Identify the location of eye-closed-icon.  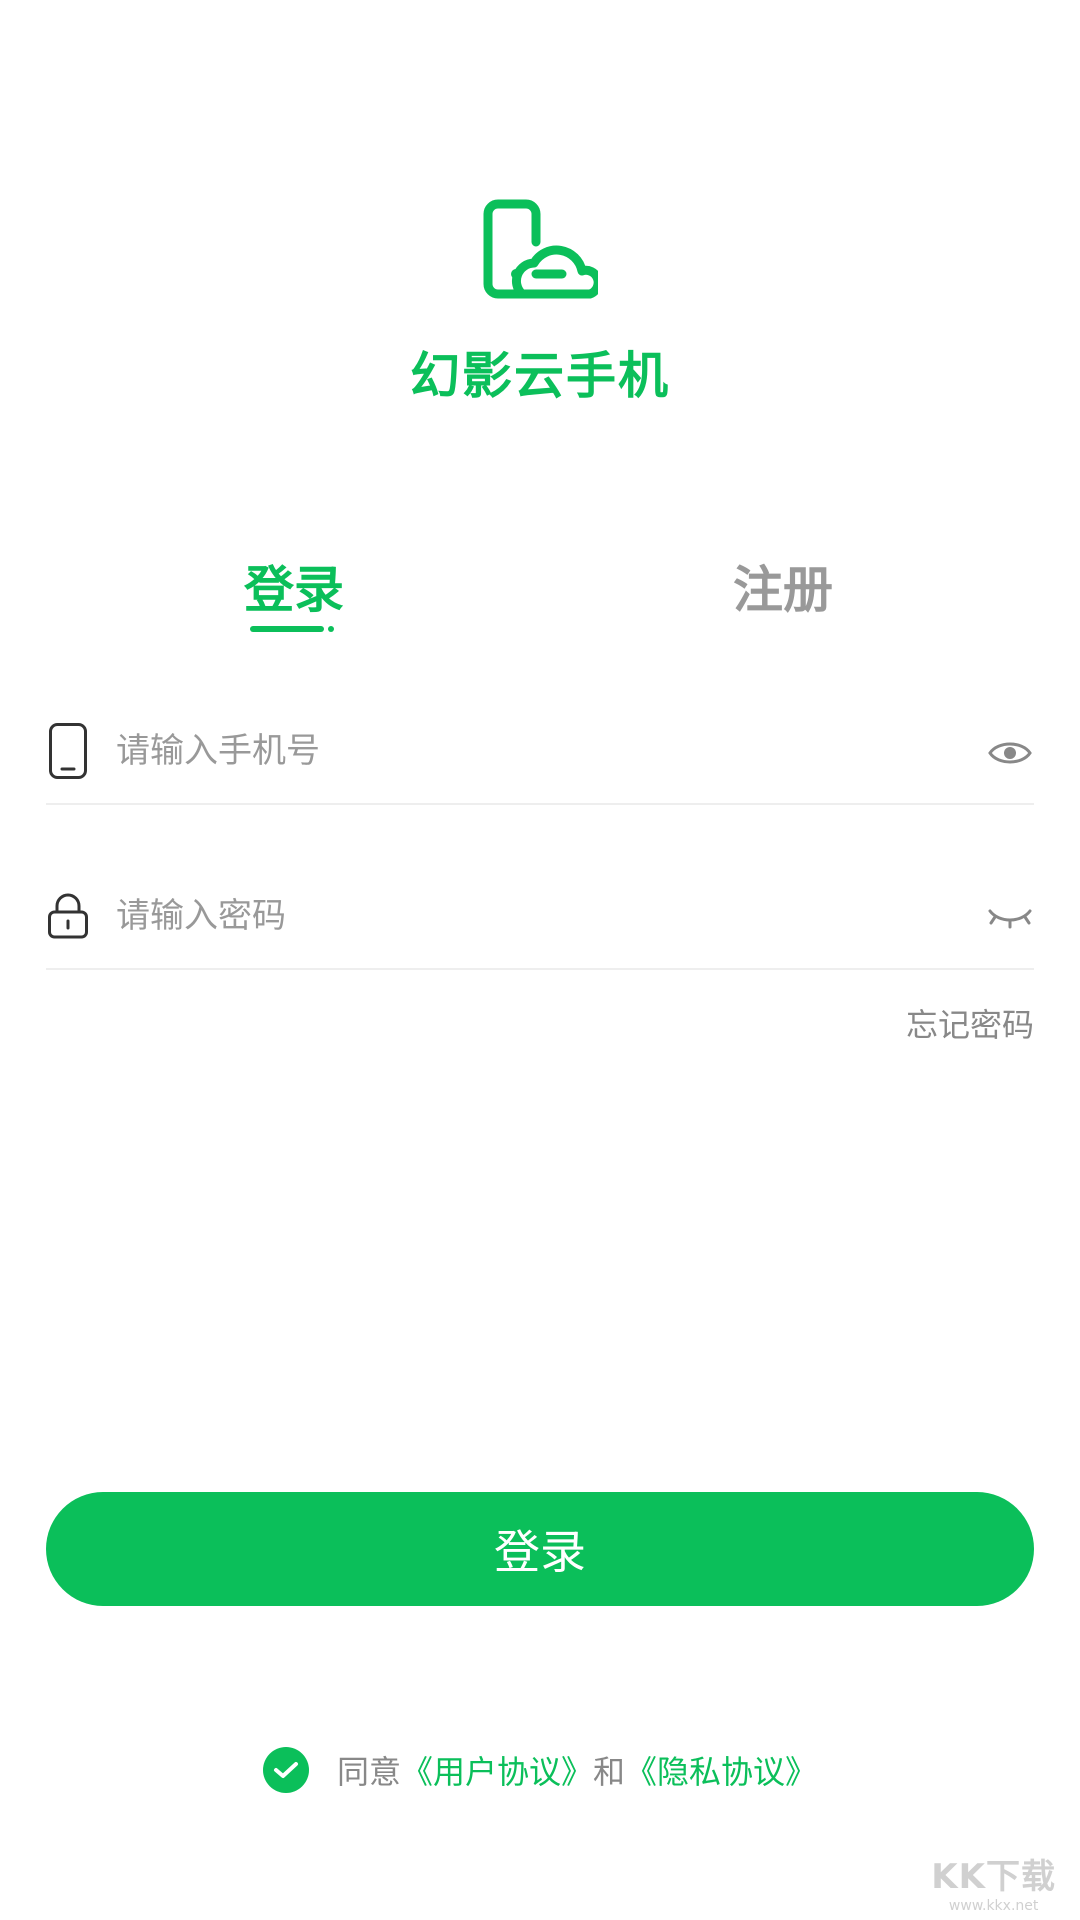
(1010, 918).